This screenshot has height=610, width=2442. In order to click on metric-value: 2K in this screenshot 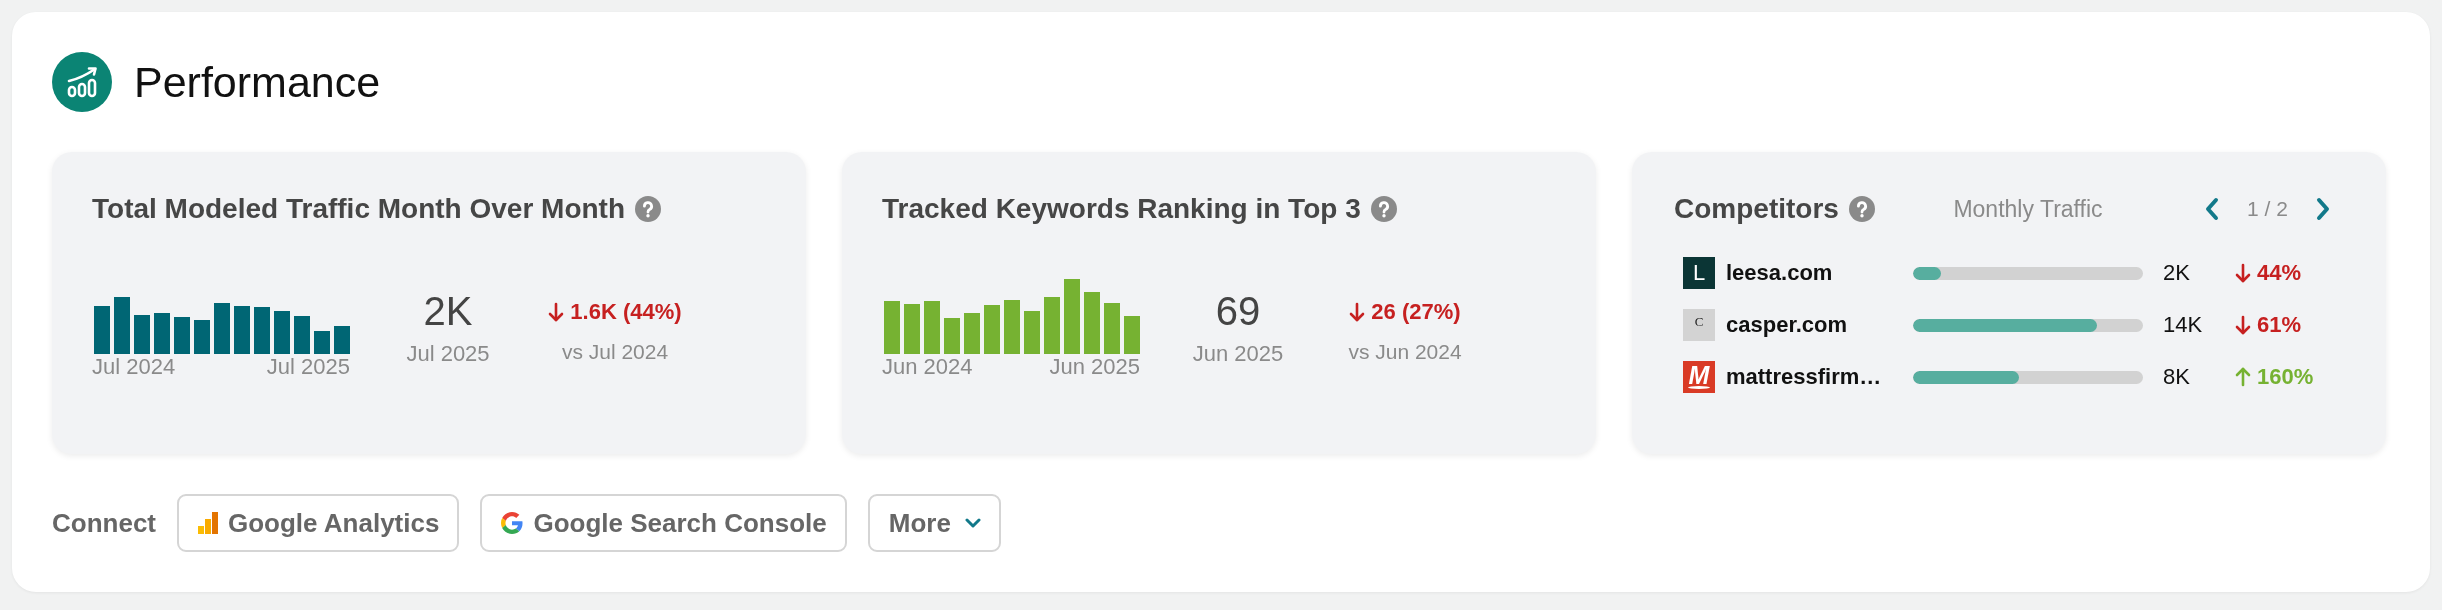, I will do `click(448, 311)`.